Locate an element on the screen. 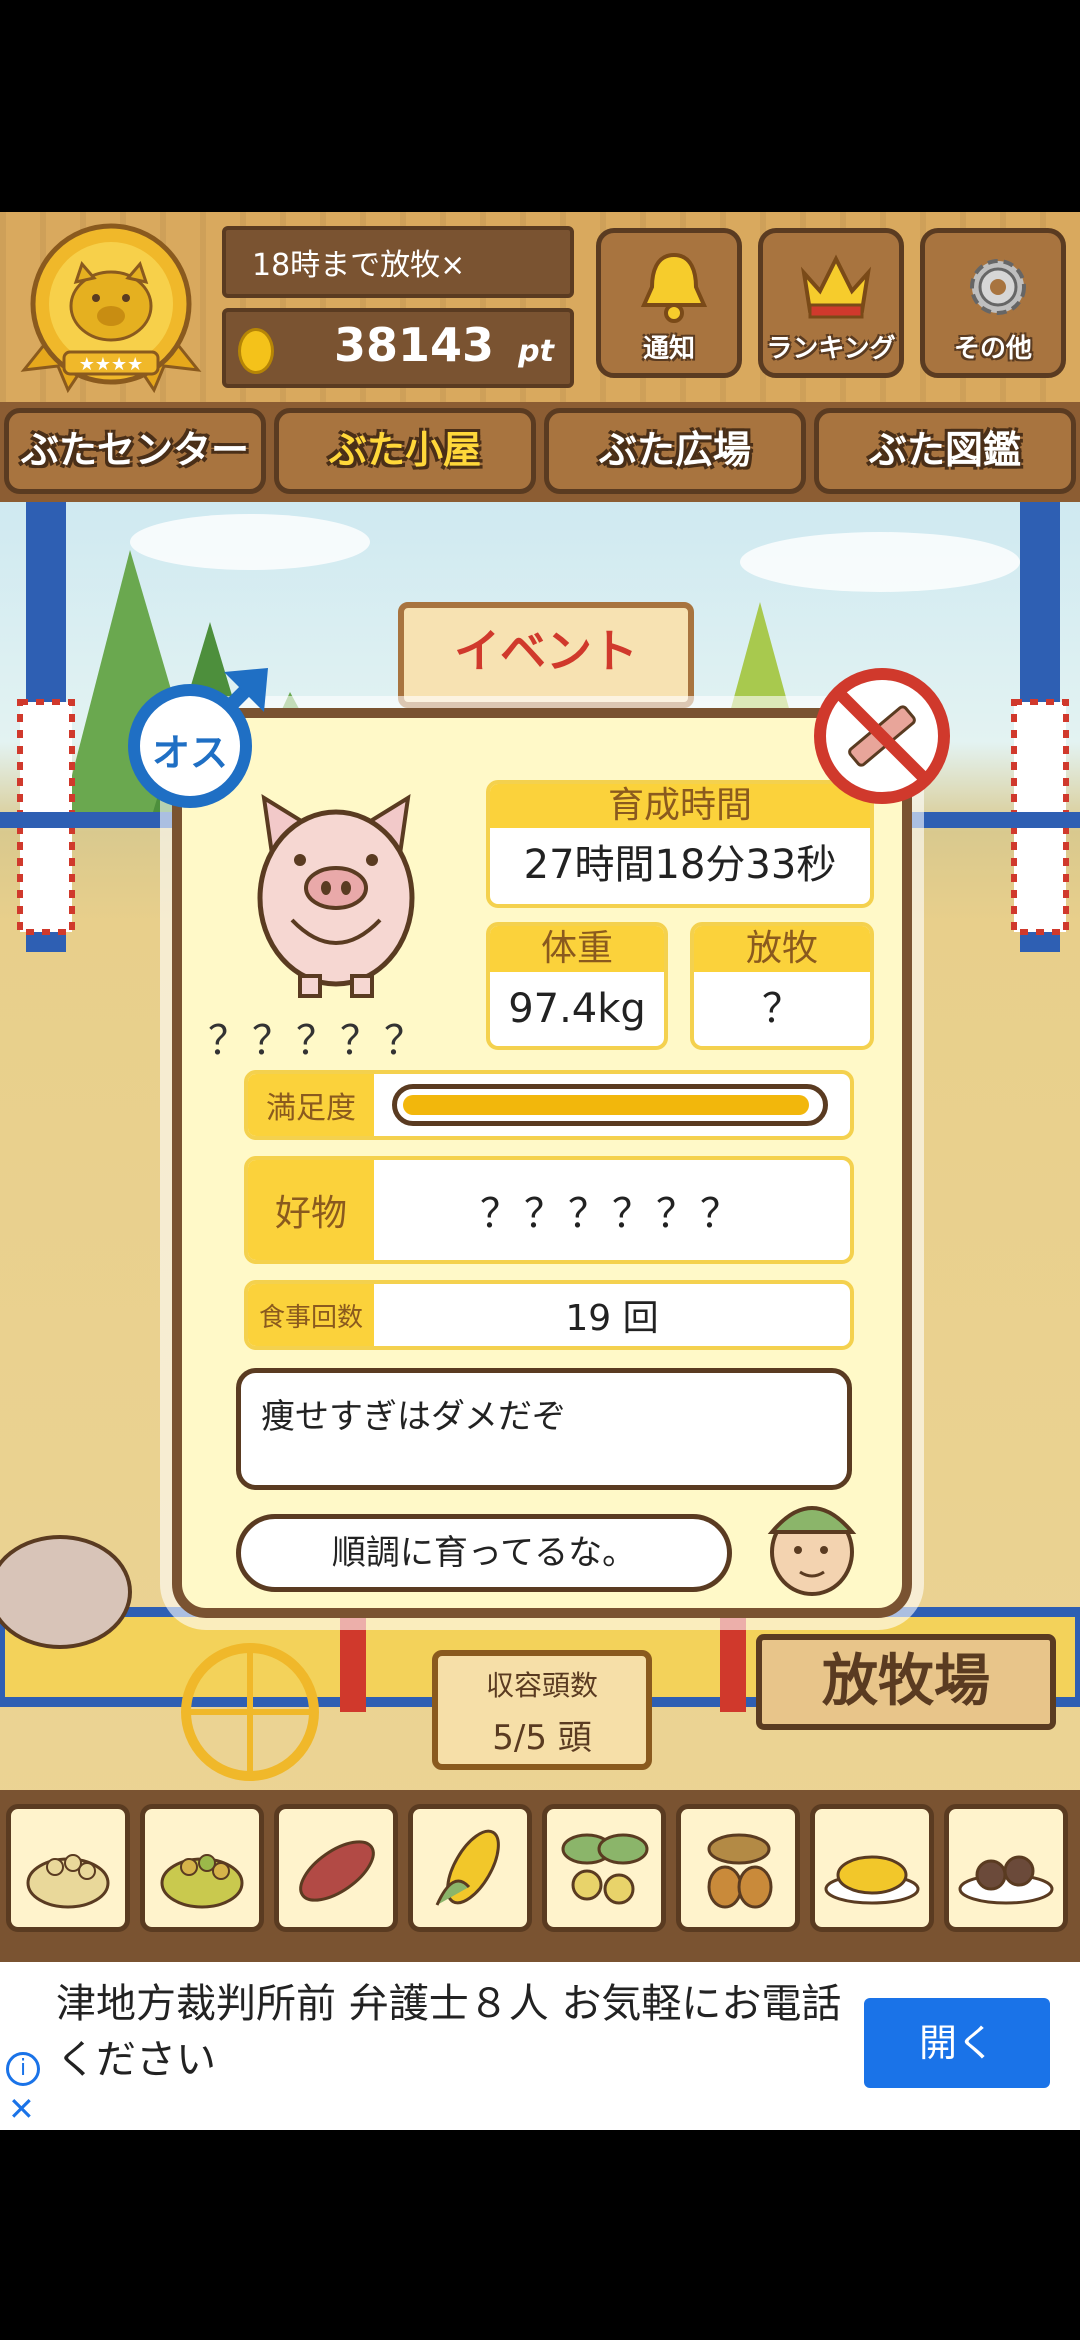 The image size is (1080, 2340). ranking-button: ランキング is located at coordinates (831, 303).